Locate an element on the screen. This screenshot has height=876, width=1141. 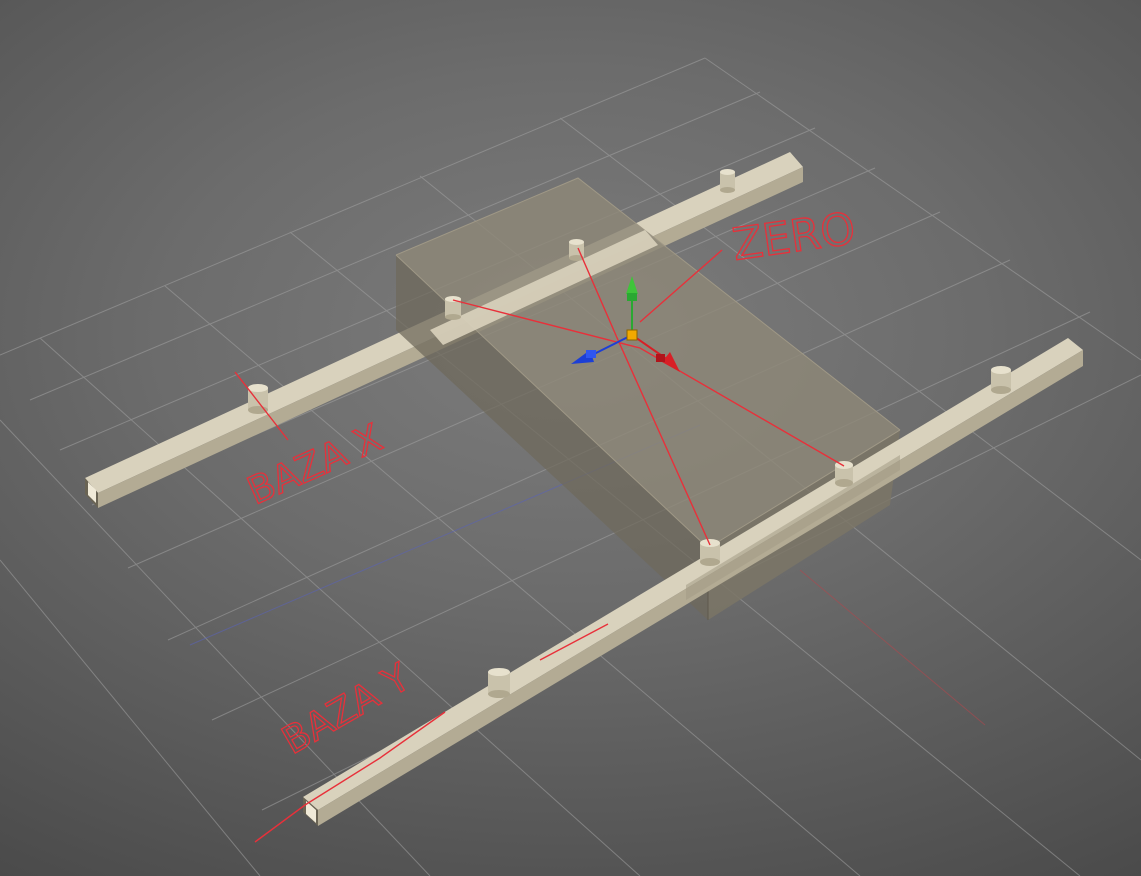
axis-line-y is located at coordinates (892, 647).